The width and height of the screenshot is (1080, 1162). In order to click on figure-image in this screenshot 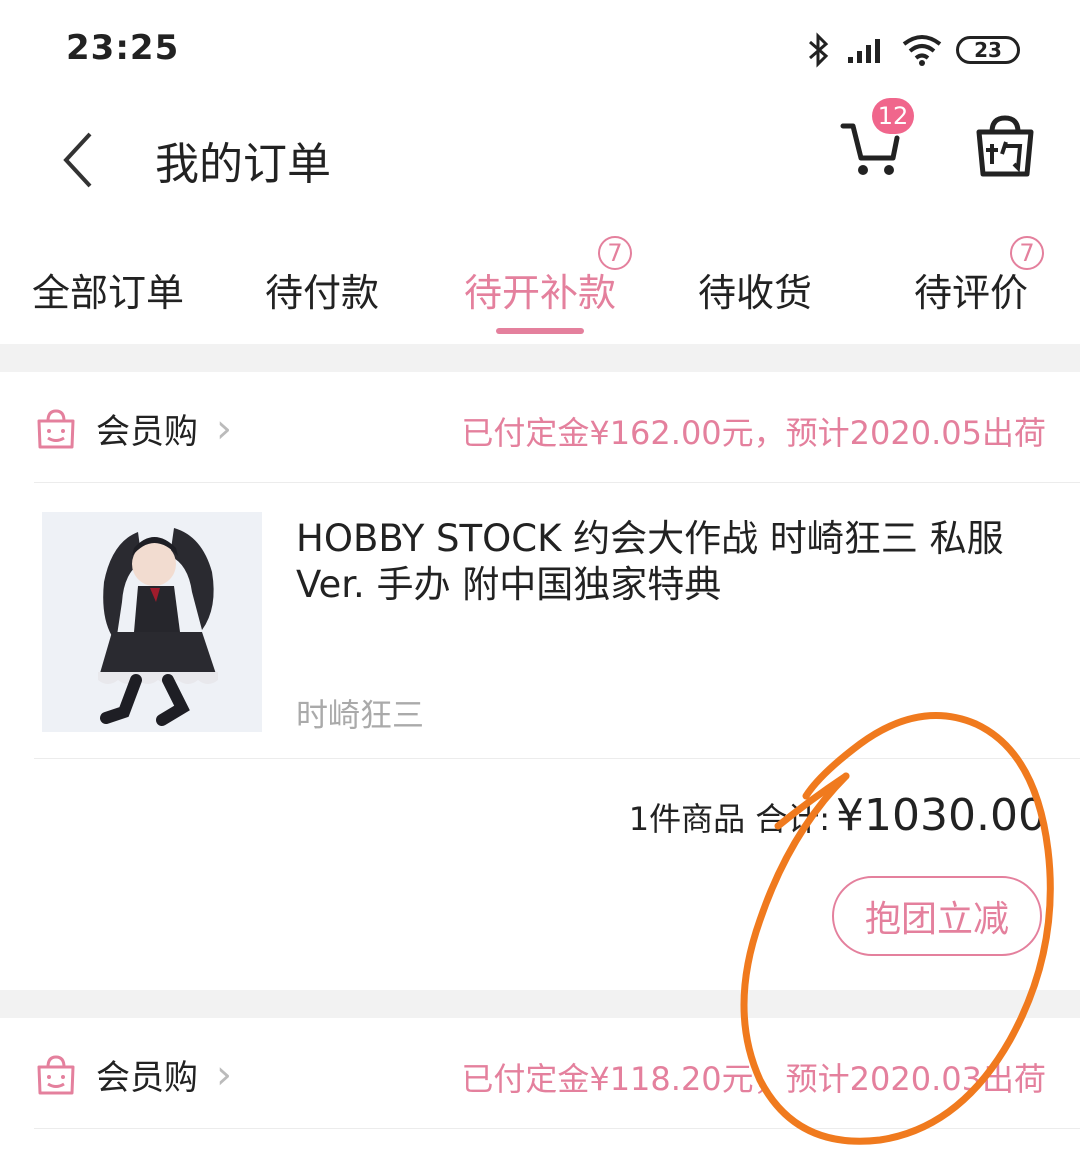, I will do `click(152, 622)`.